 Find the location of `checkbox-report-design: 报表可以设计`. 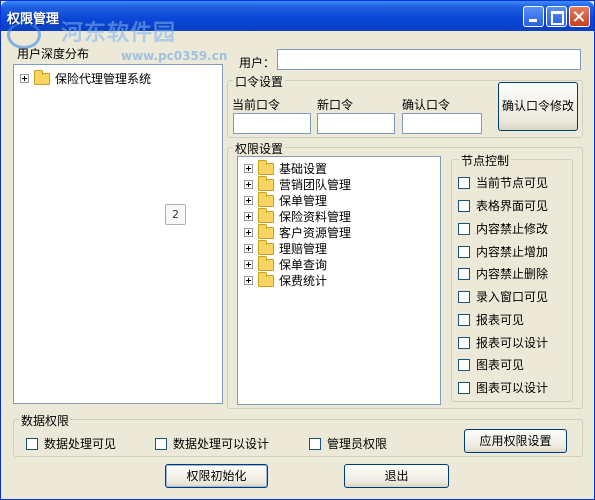

checkbox-report-design: 报表可以设计 is located at coordinates (503, 342).